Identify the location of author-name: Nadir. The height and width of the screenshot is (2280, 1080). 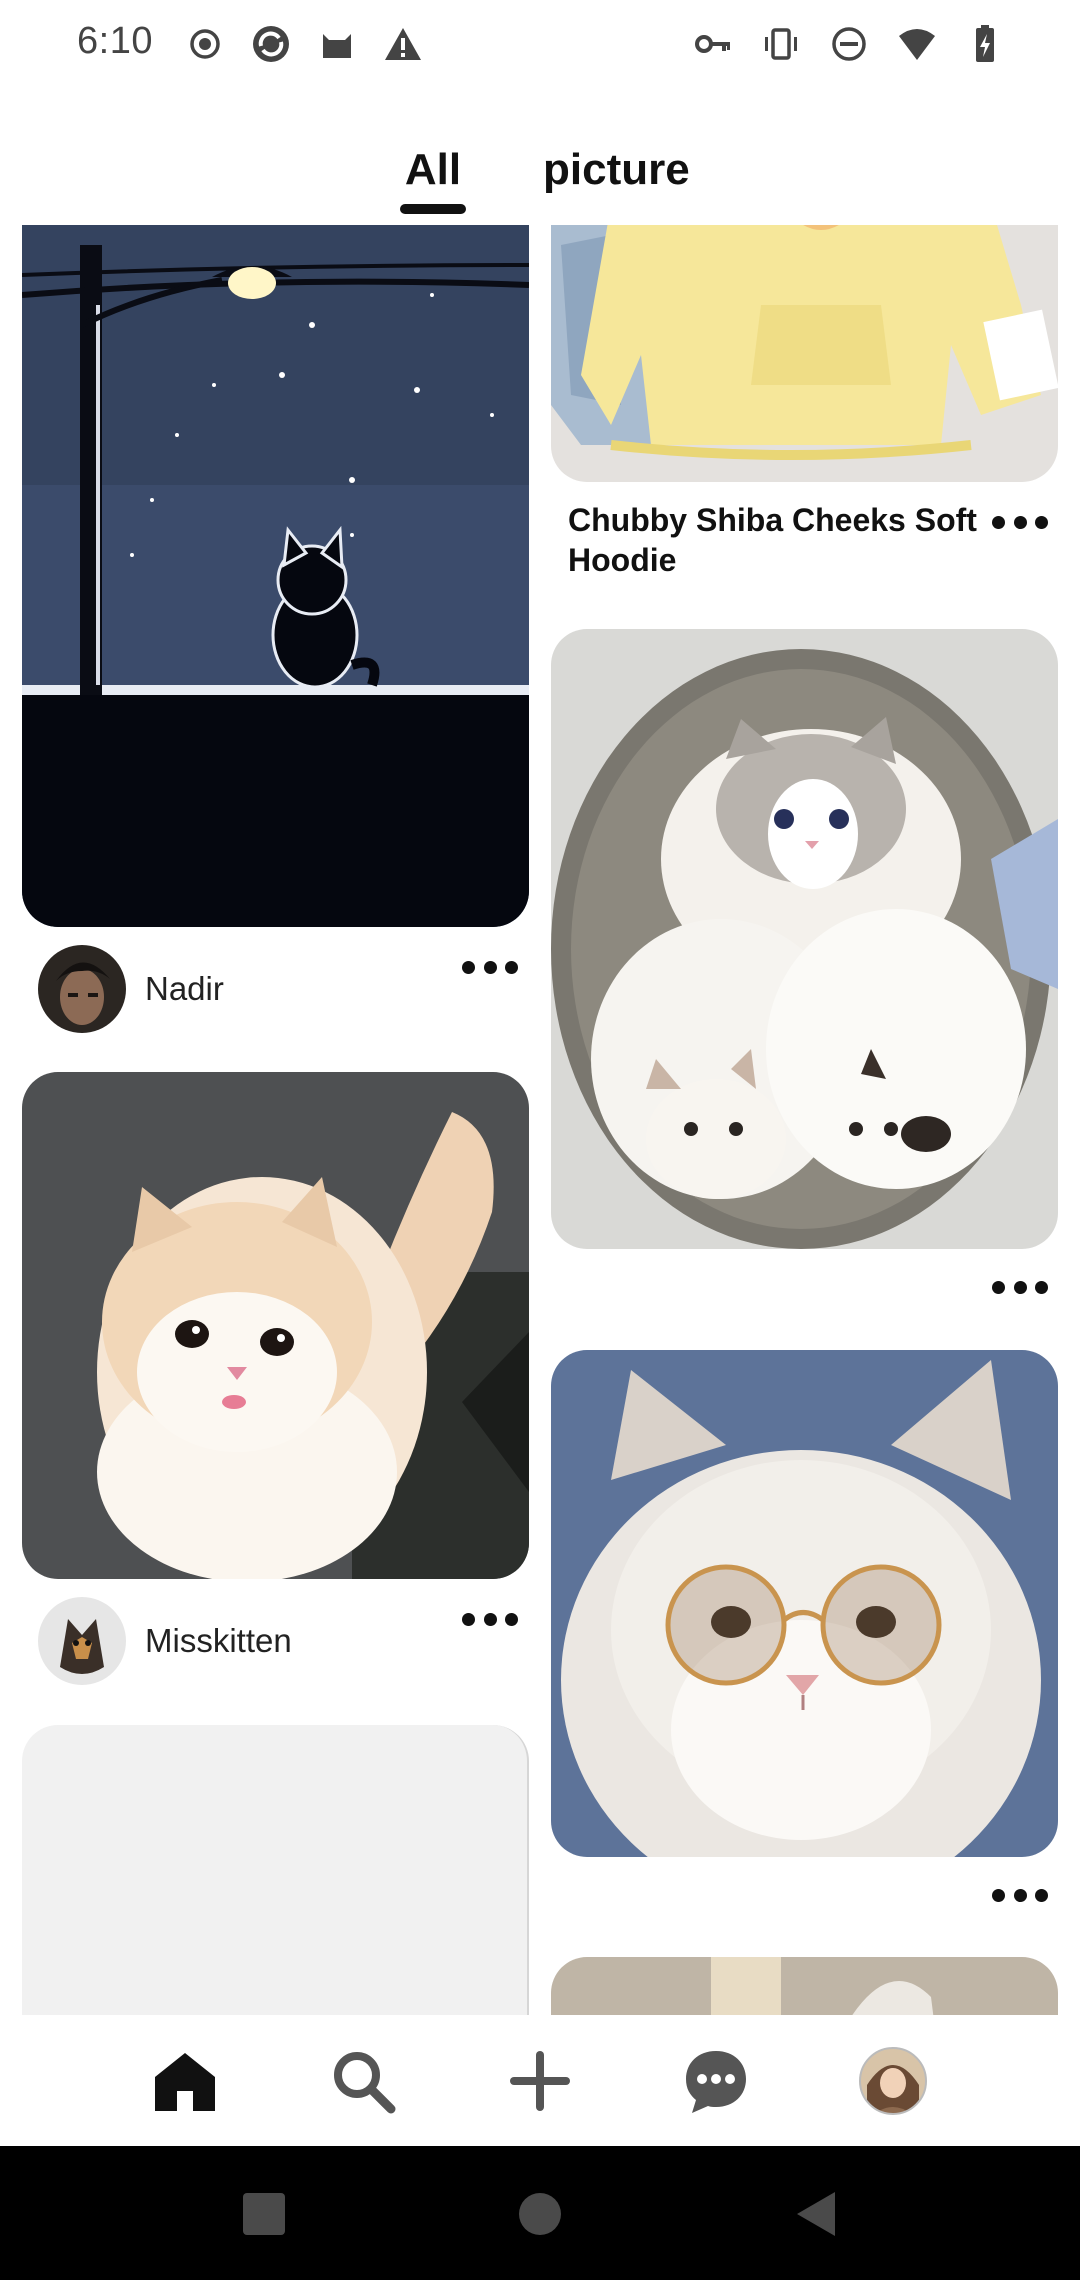
(184, 989).